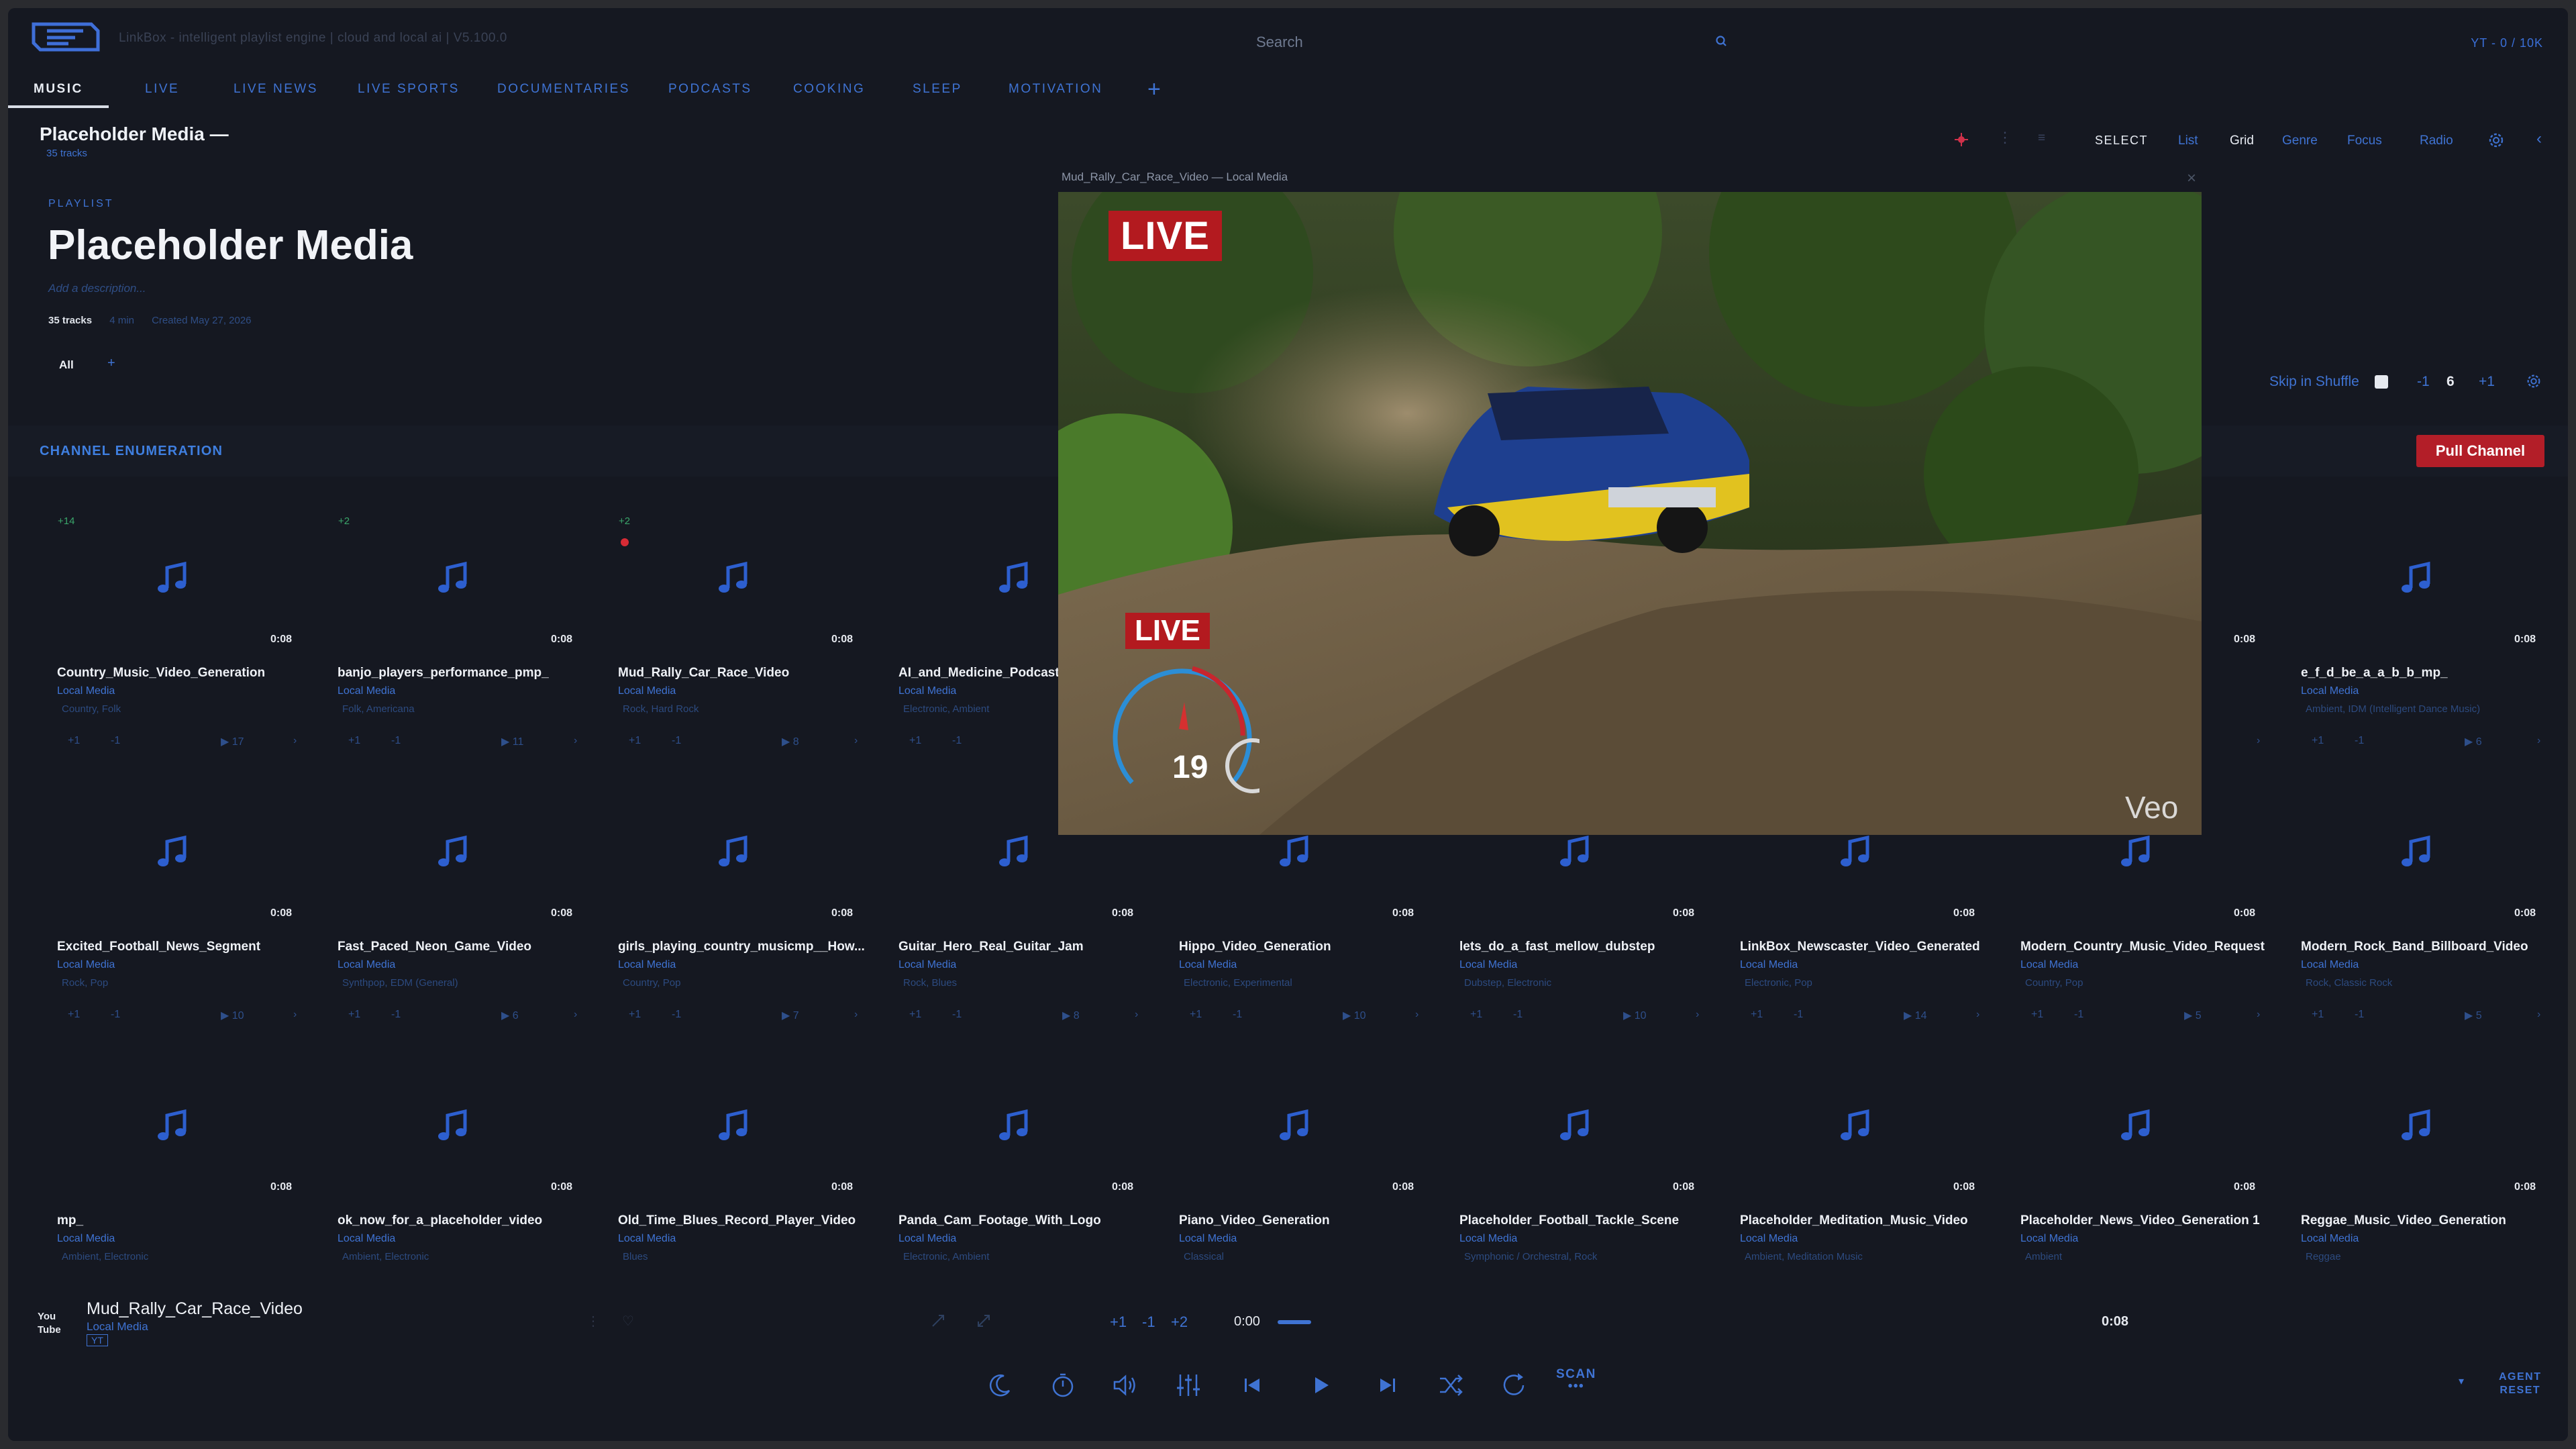  I want to click on track-name: Hippo_Video_Generation, so click(1310, 947).